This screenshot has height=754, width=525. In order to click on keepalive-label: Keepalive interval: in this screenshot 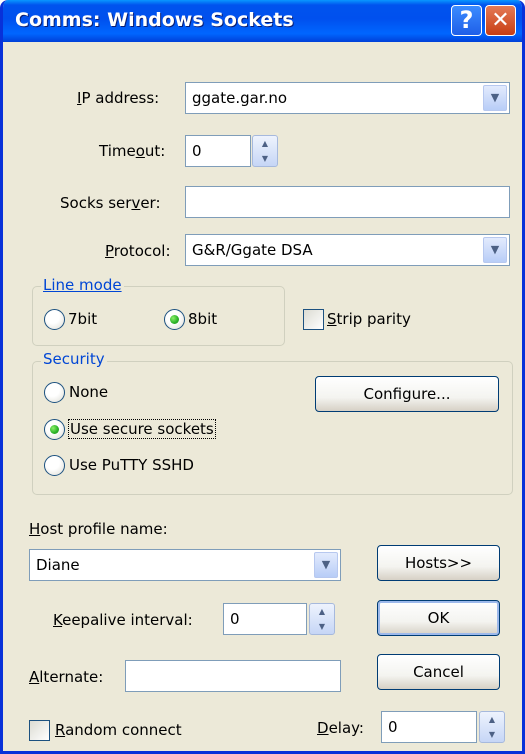, I will do `click(123, 620)`.